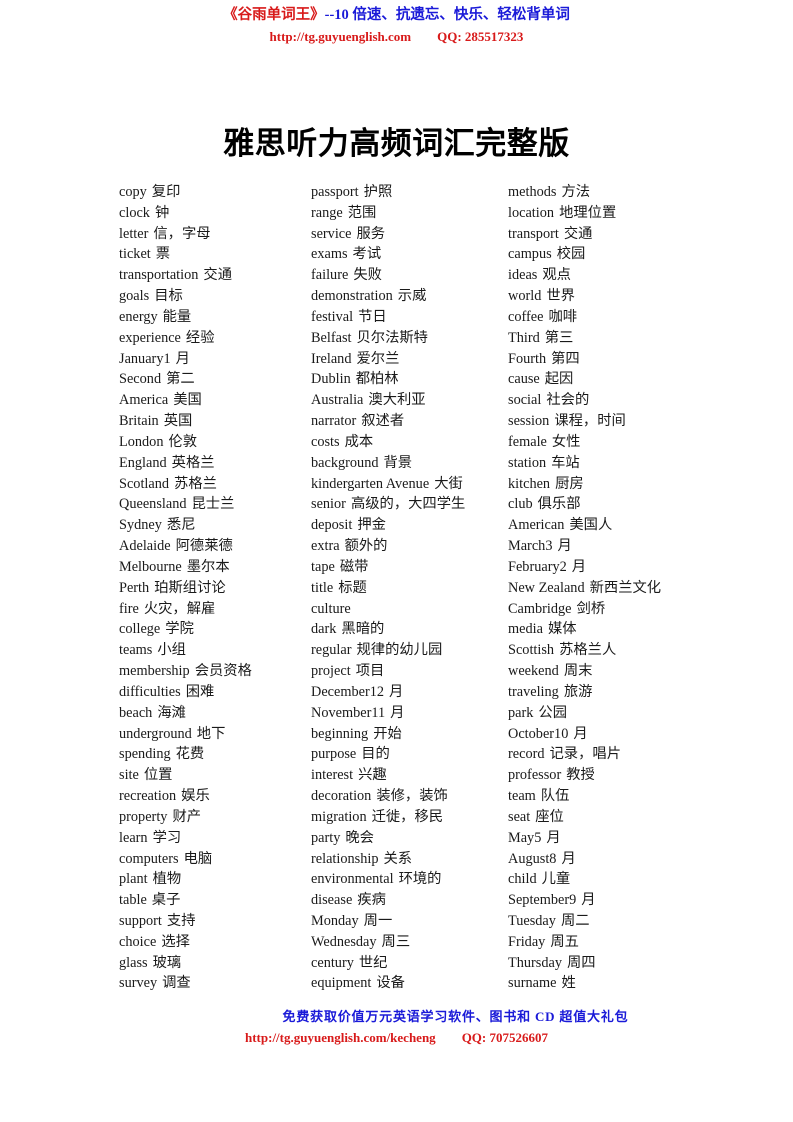 The height and width of the screenshot is (1122, 793). What do you see at coordinates (480, 36) in the screenshot?
I see `header-qq: QQ: 285517323` at bounding box center [480, 36].